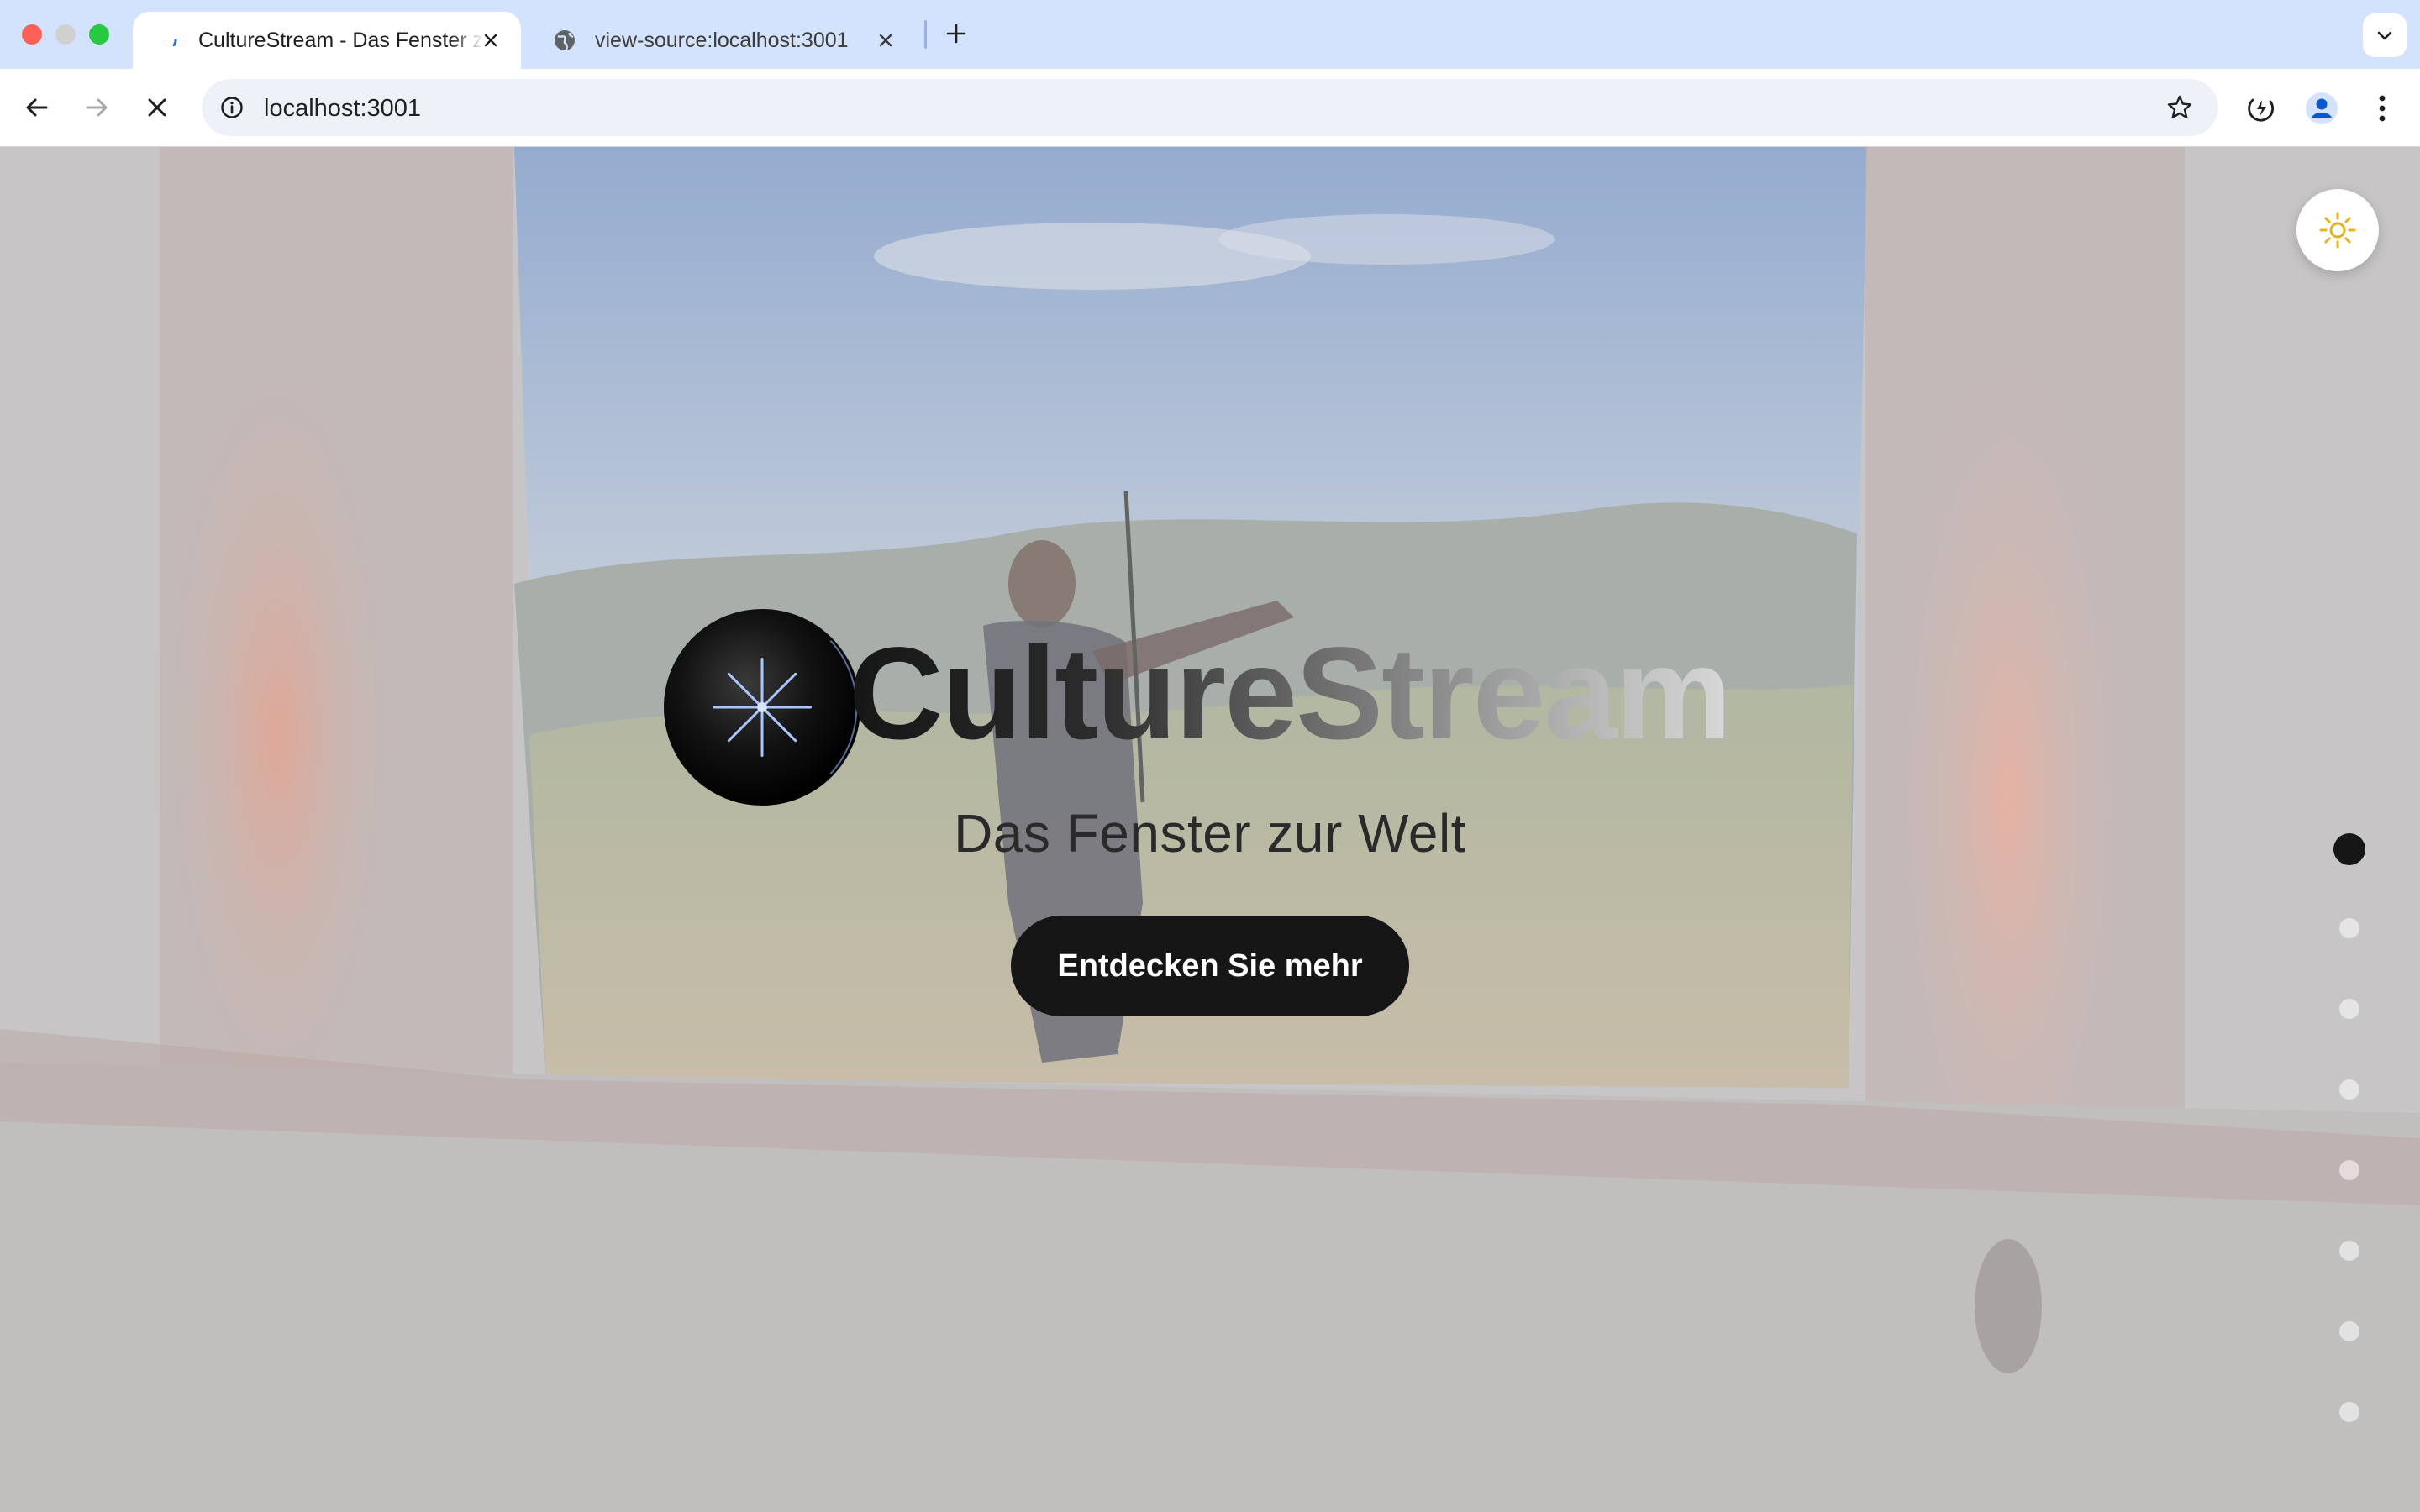  Describe the element at coordinates (763, 707) in the screenshot. I see `sparkle-orb-logo` at that location.